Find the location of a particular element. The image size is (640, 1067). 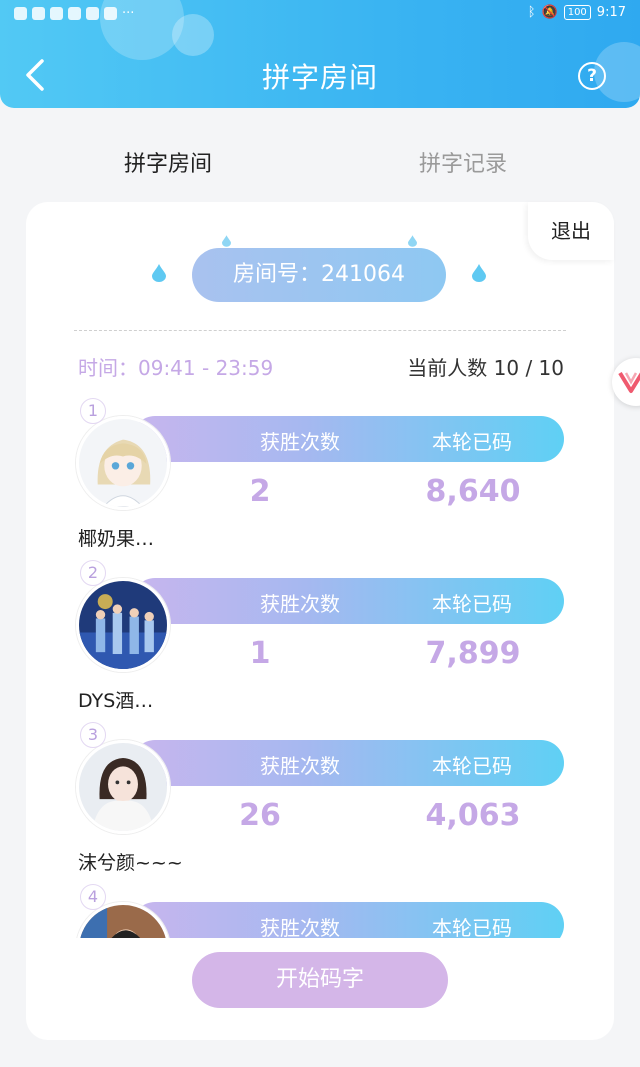

exit-button: 退出 is located at coordinates (571, 231).